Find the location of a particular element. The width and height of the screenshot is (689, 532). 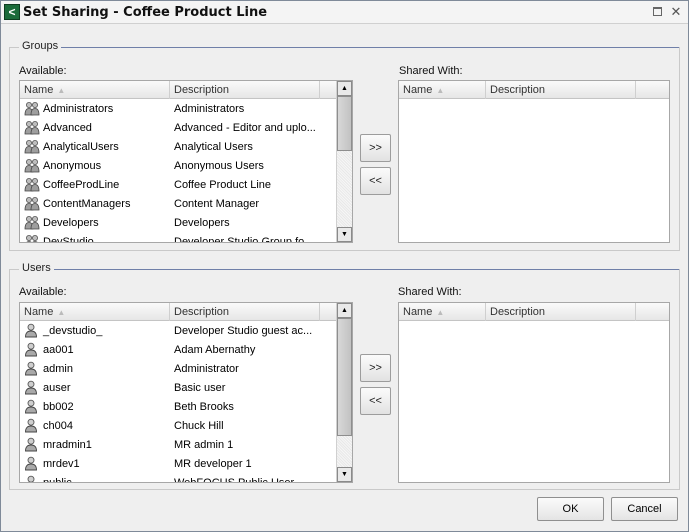

maximize-icon is located at coordinates (657, 11).